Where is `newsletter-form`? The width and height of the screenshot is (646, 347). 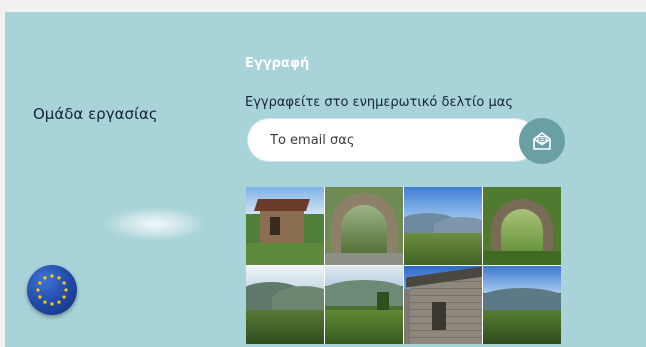 newsletter-form is located at coordinates (406, 141).